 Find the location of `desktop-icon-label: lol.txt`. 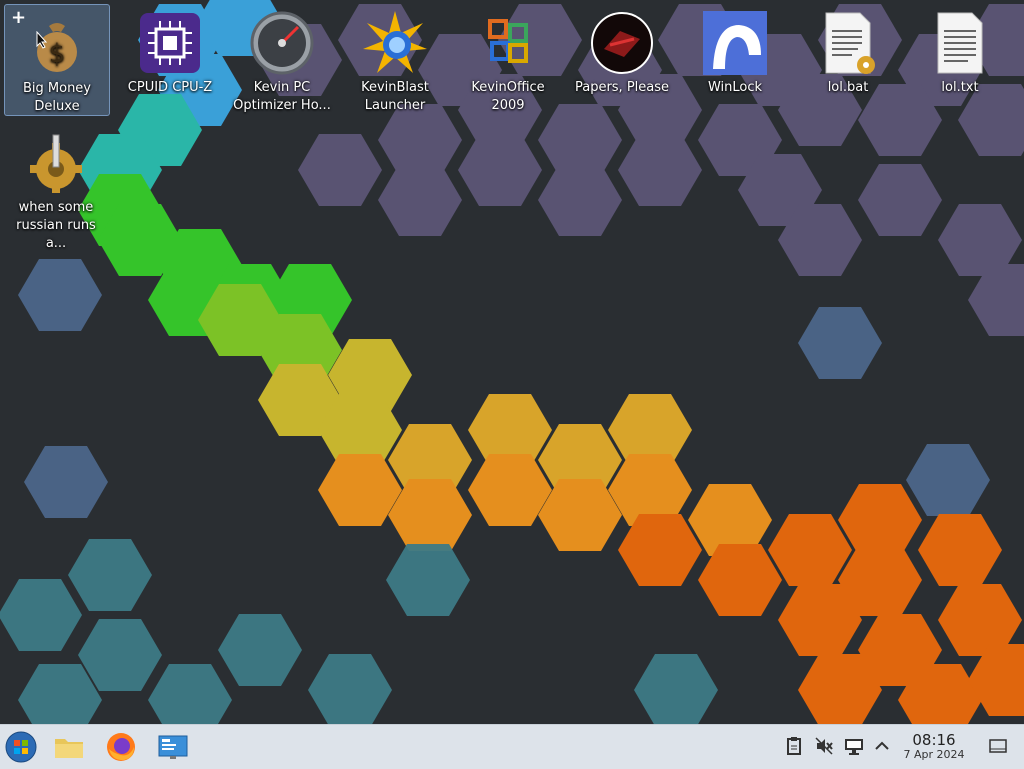

desktop-icon-label: lol.txt is located at coordinates (960, 87).